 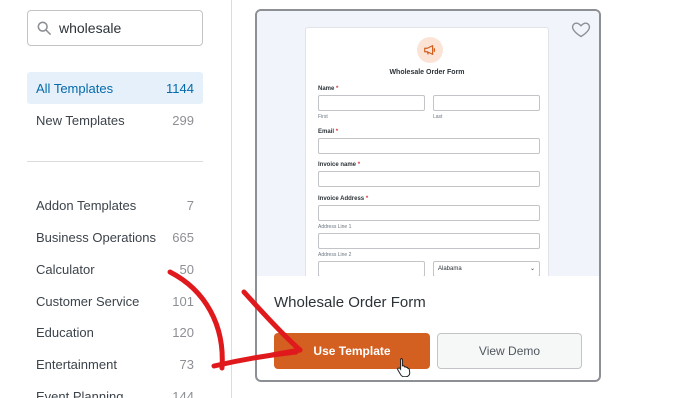 What do you see at coordinates (65, 269) in the screenshot?
I see `category-label: Calculator` at bounding box center [65, 269].